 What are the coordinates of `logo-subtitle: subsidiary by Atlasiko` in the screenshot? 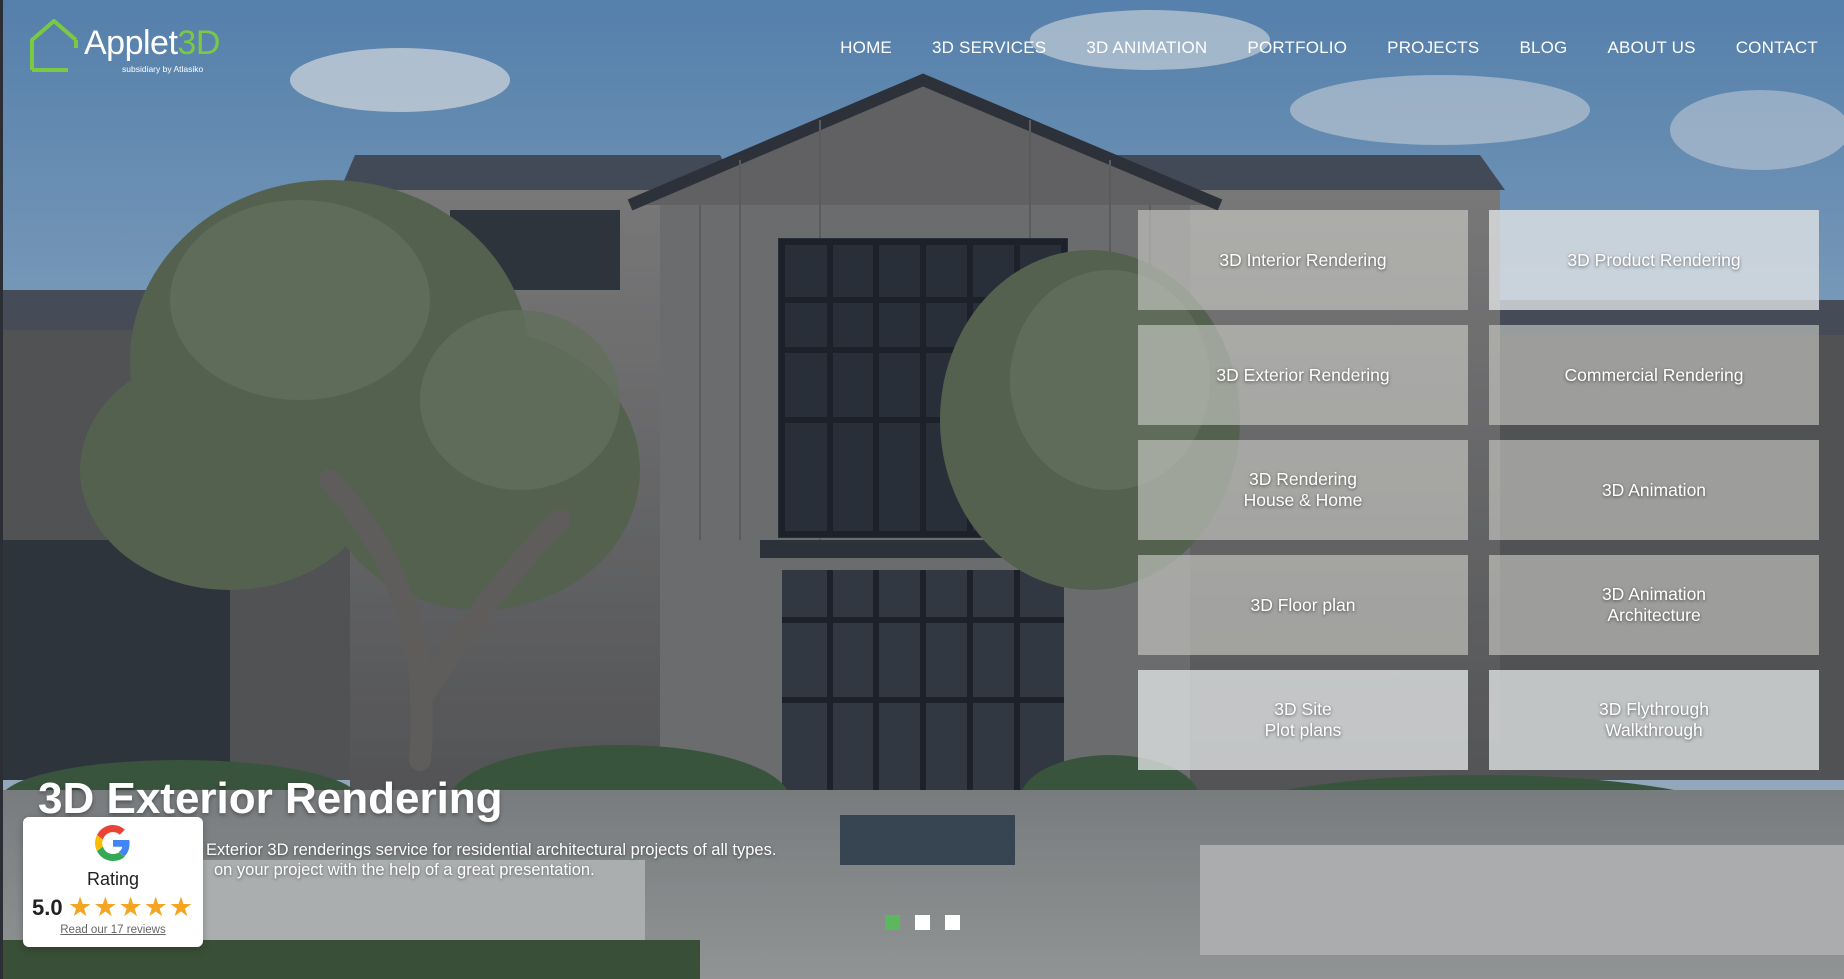 It's located at (163, 69).